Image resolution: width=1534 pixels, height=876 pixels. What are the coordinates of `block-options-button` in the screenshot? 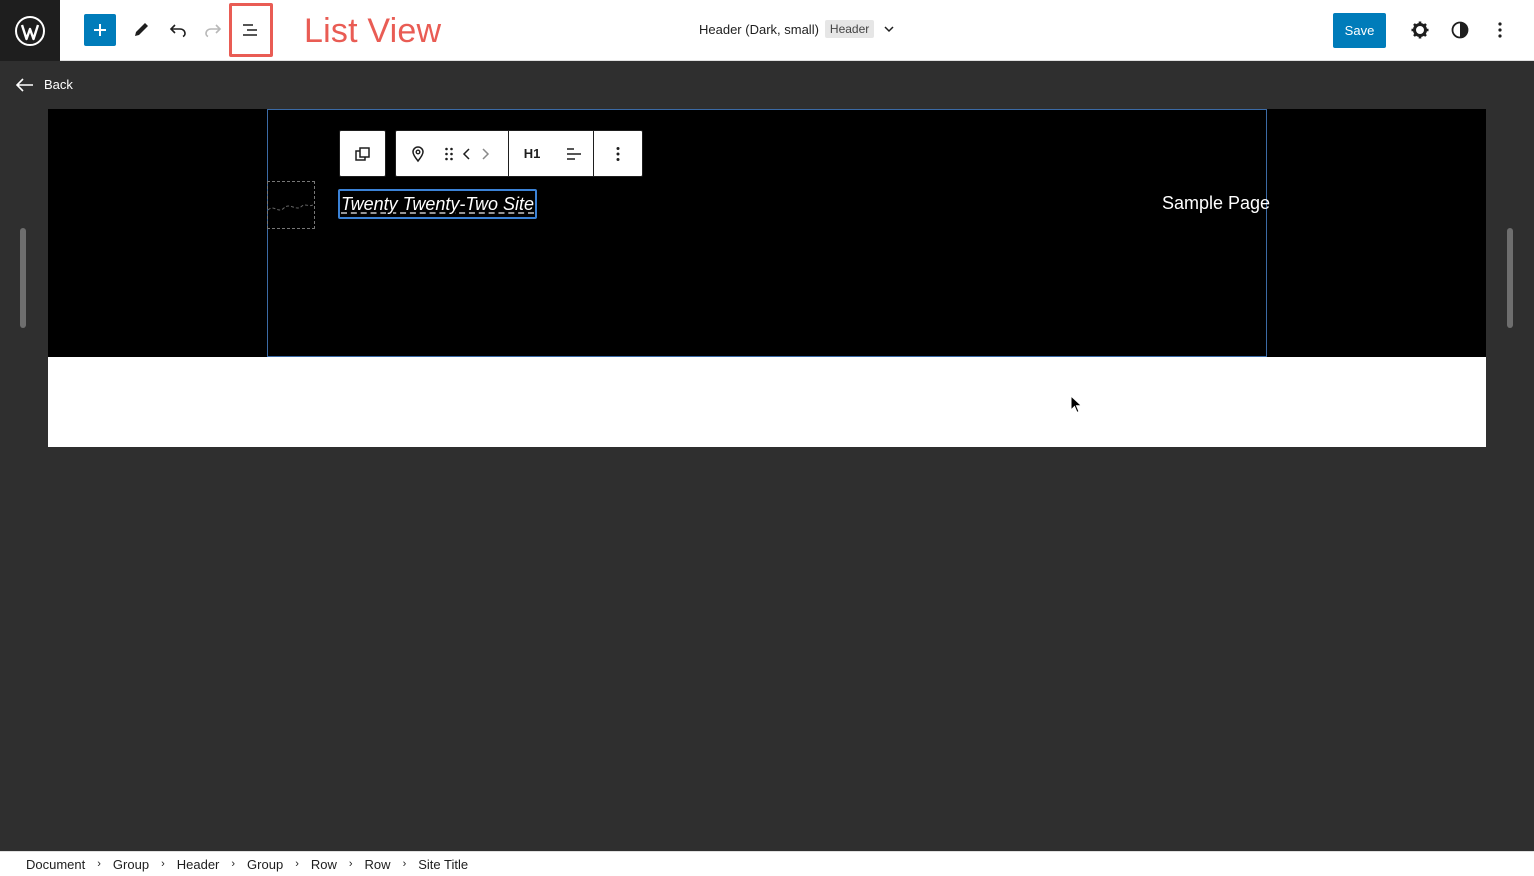 It's located at (617, 153).